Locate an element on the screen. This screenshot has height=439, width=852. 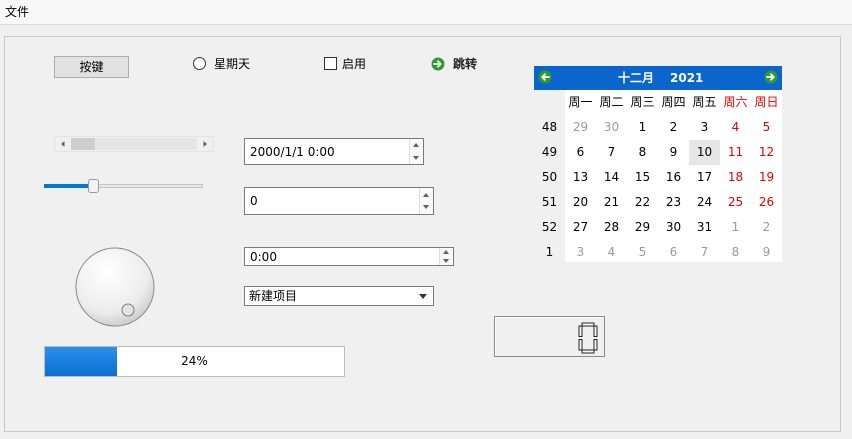
time-spin-buttons is located at coordinates (446, 256).